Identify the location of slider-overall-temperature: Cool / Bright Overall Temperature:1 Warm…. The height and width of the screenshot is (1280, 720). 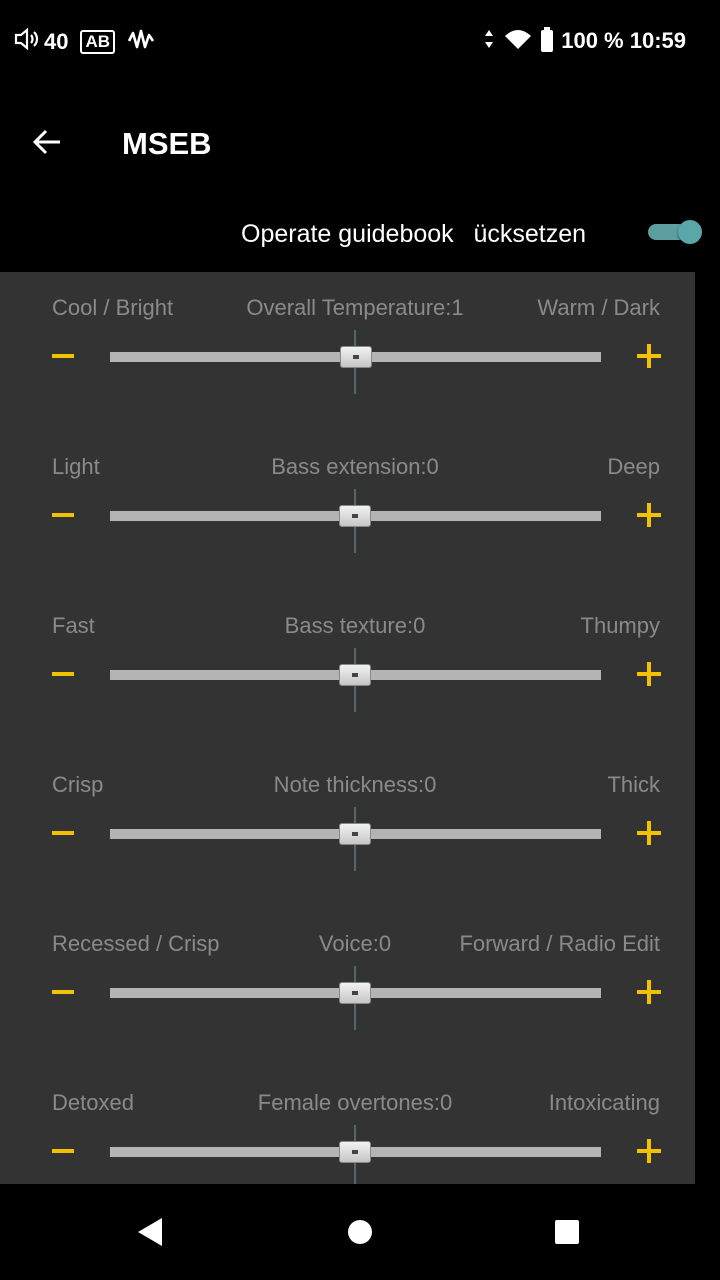
(347, 347).